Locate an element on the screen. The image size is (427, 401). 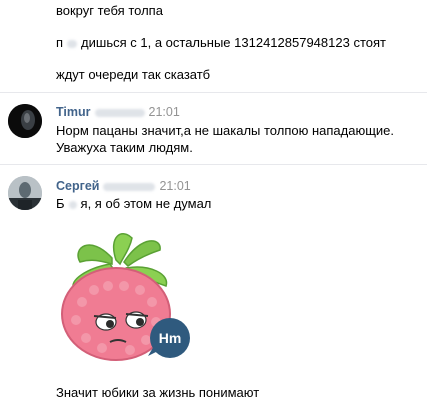
message-text-line: вокруг тебя толпа is located at coordinates (109, 10).